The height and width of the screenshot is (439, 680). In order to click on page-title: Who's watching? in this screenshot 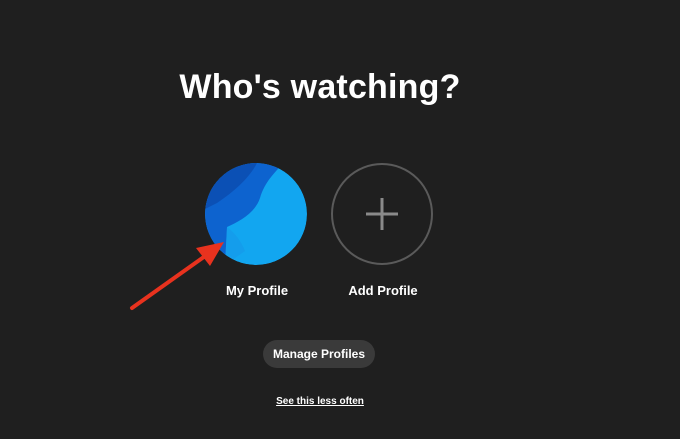, I will do `click(320, 87)`.